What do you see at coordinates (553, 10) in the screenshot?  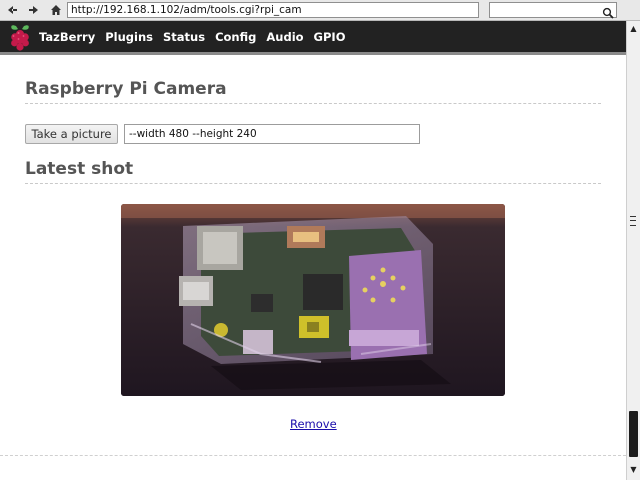 I see `browser-search-input` at bounding box center [553, 10].